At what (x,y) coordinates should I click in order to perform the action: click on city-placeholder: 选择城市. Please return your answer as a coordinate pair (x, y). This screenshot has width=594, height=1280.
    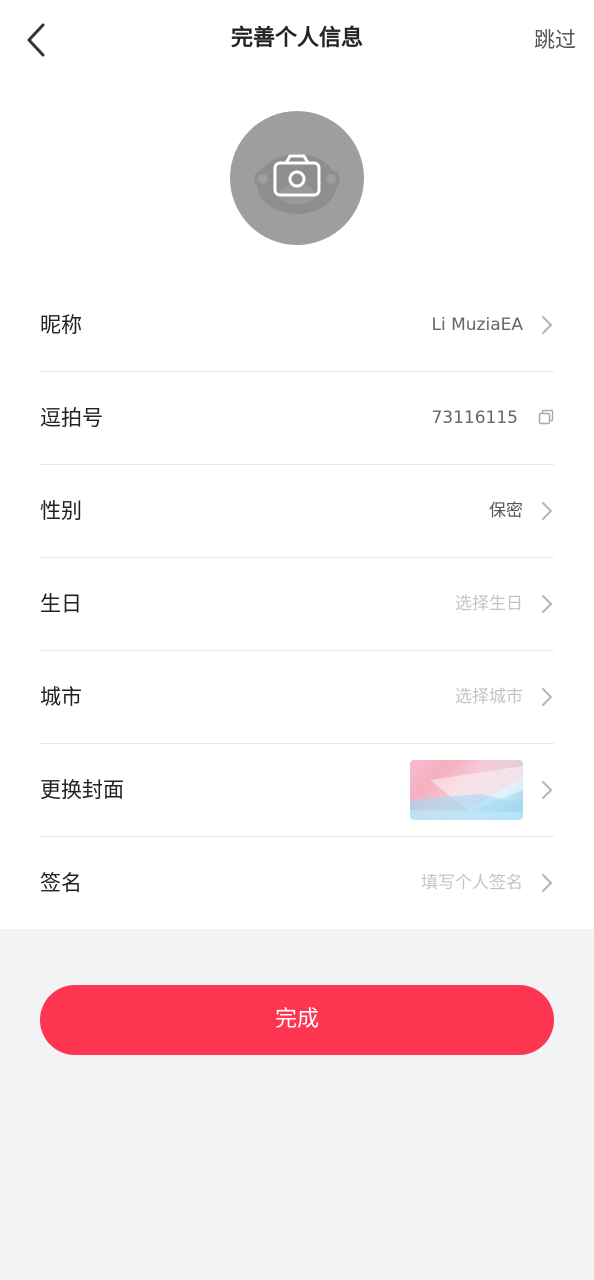
    Looking at the image, I should click on (489, 697).